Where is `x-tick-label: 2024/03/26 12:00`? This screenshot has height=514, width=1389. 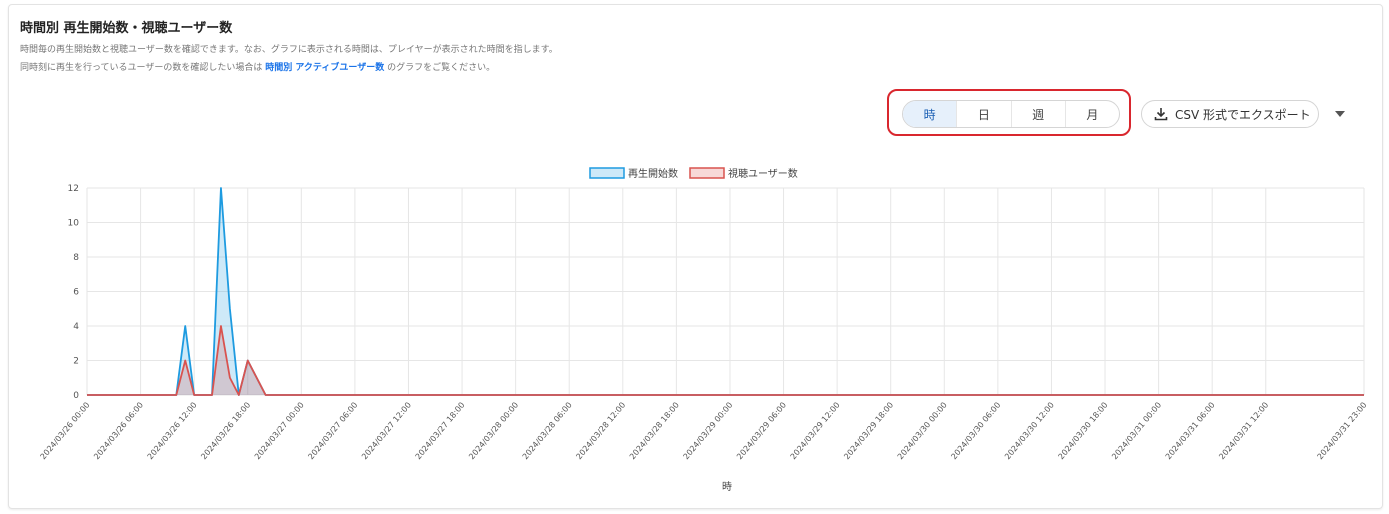
x-tick-label: 2024/03/26 12:00 is located at coordinates (172, 431).